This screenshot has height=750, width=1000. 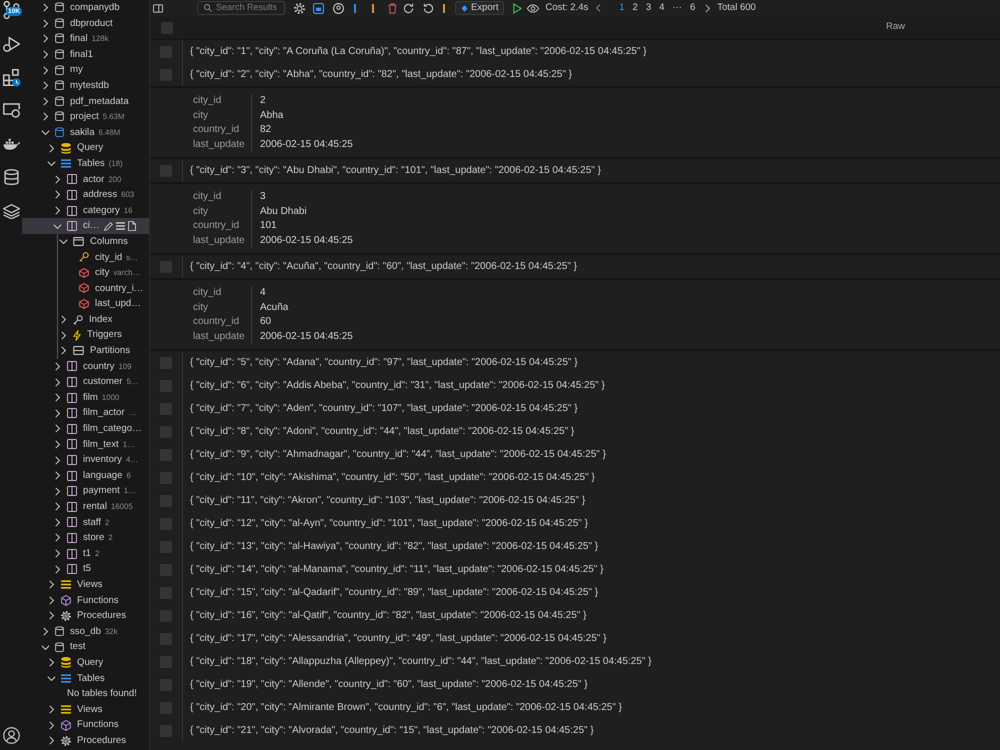 What do you see at coordinates (517, 8) in the screenshot?
I see `play-icon` at bounding box center [517, 8].